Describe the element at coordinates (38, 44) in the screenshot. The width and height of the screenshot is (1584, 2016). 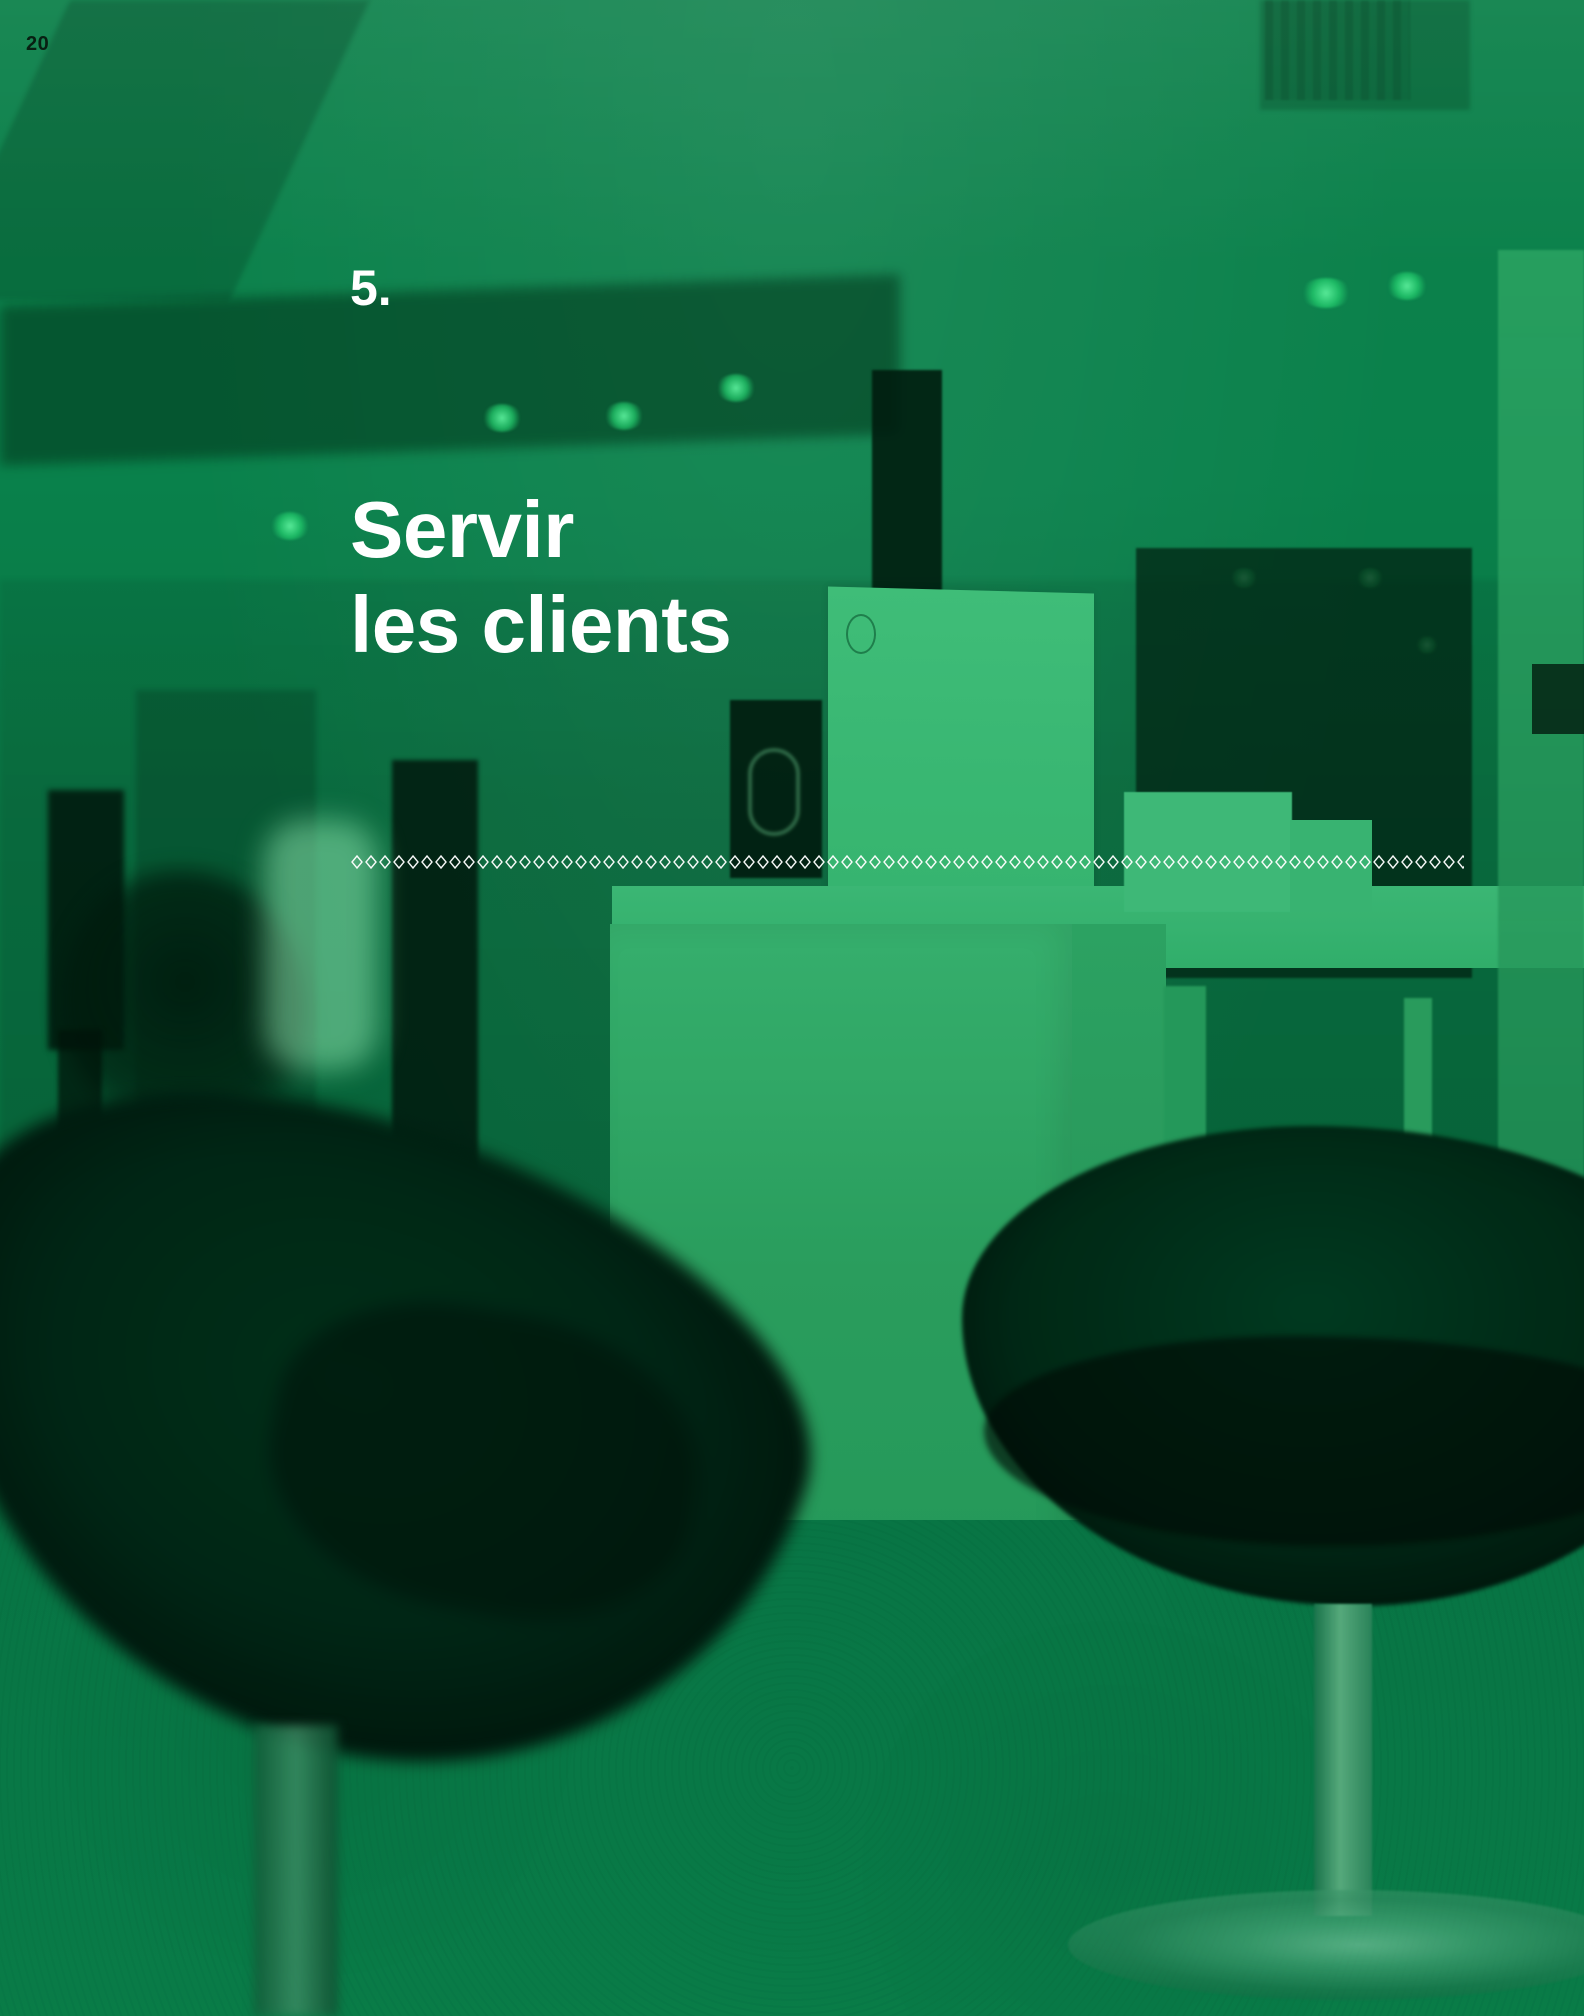
I see `page-number: 20` at that location.